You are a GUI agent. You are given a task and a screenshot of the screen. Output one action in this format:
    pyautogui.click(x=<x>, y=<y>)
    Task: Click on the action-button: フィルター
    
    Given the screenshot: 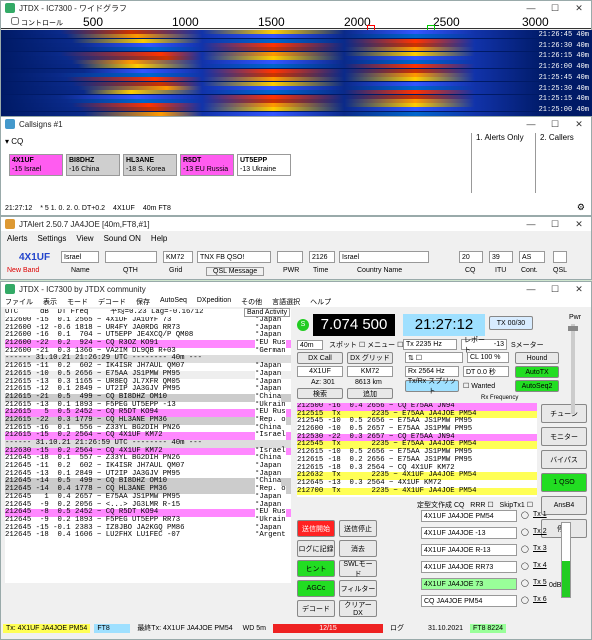 What is the action you would take?
    pyautogui.click(x=358, y=588)
    